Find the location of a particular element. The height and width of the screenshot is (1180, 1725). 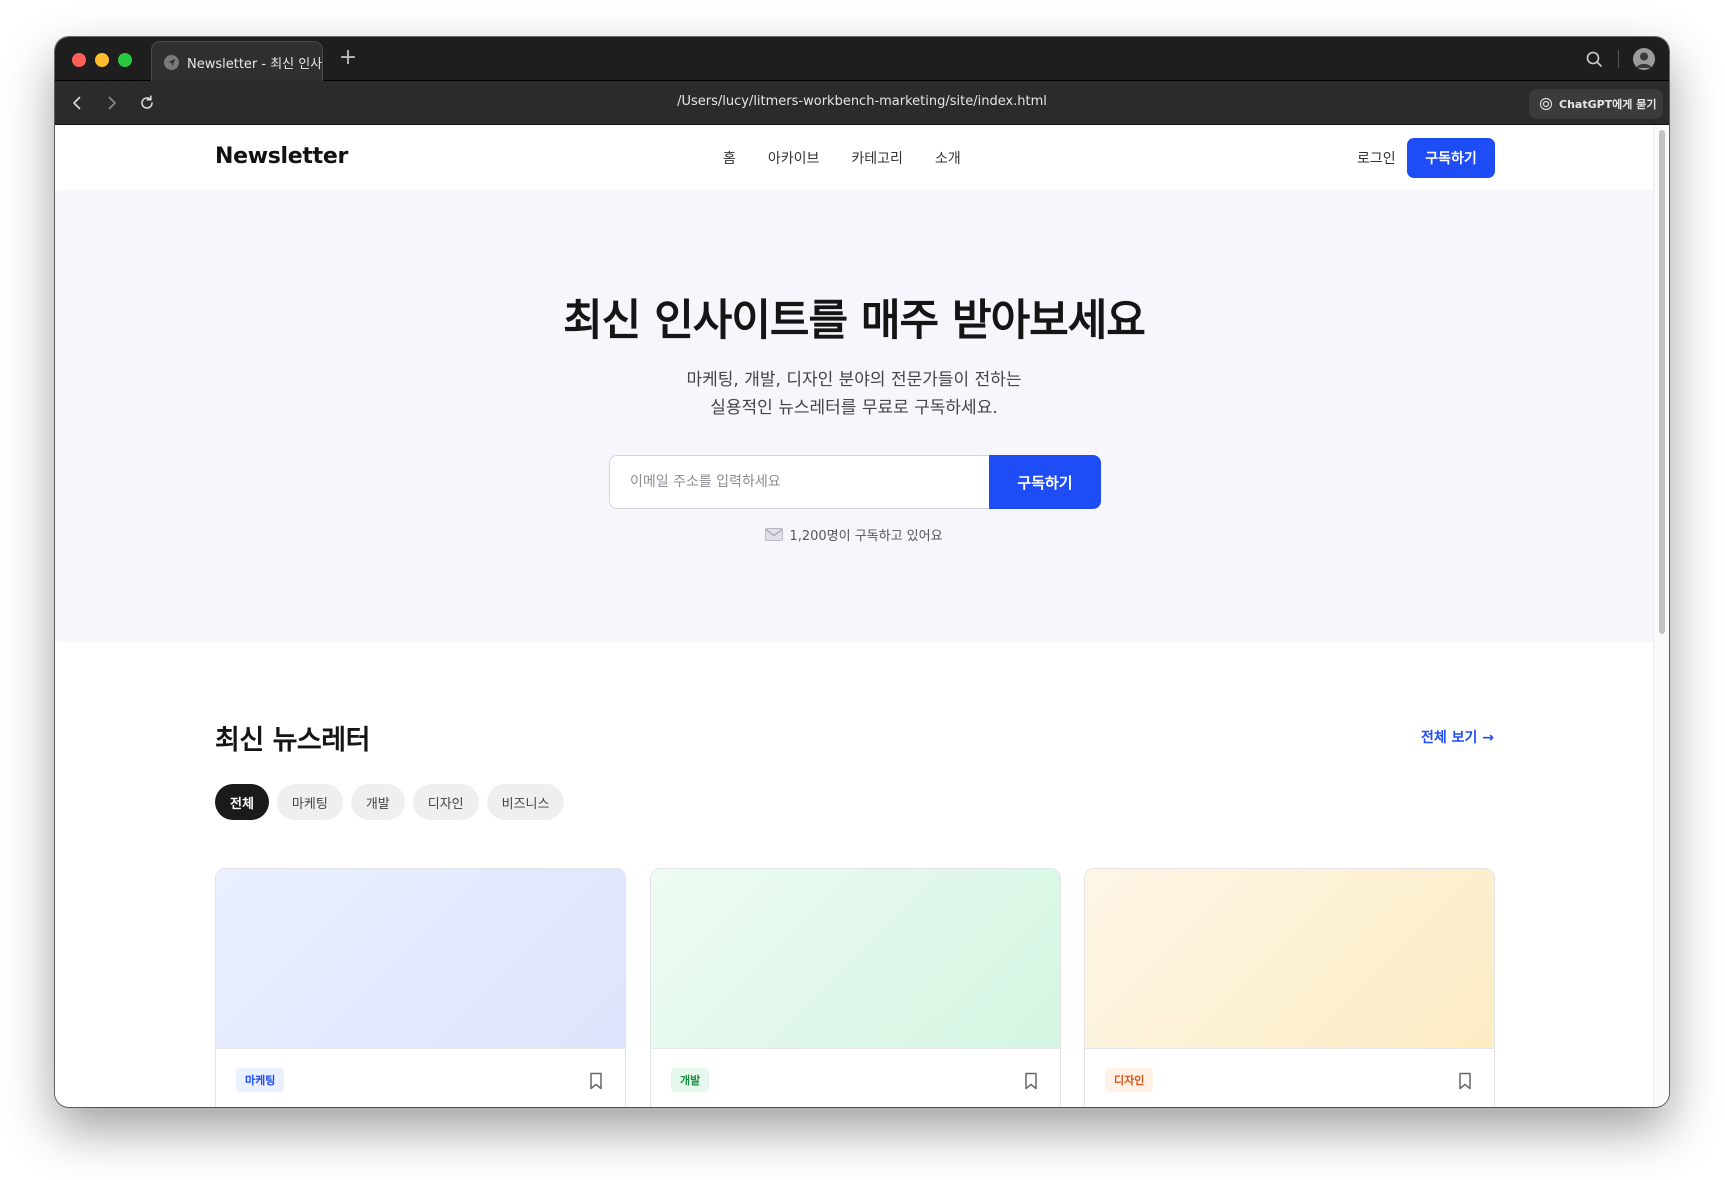

hero-description-line: 마케팅, 개발, 디자인 분야의 전문가들이 전하는 is located at coordinates (854, 380).